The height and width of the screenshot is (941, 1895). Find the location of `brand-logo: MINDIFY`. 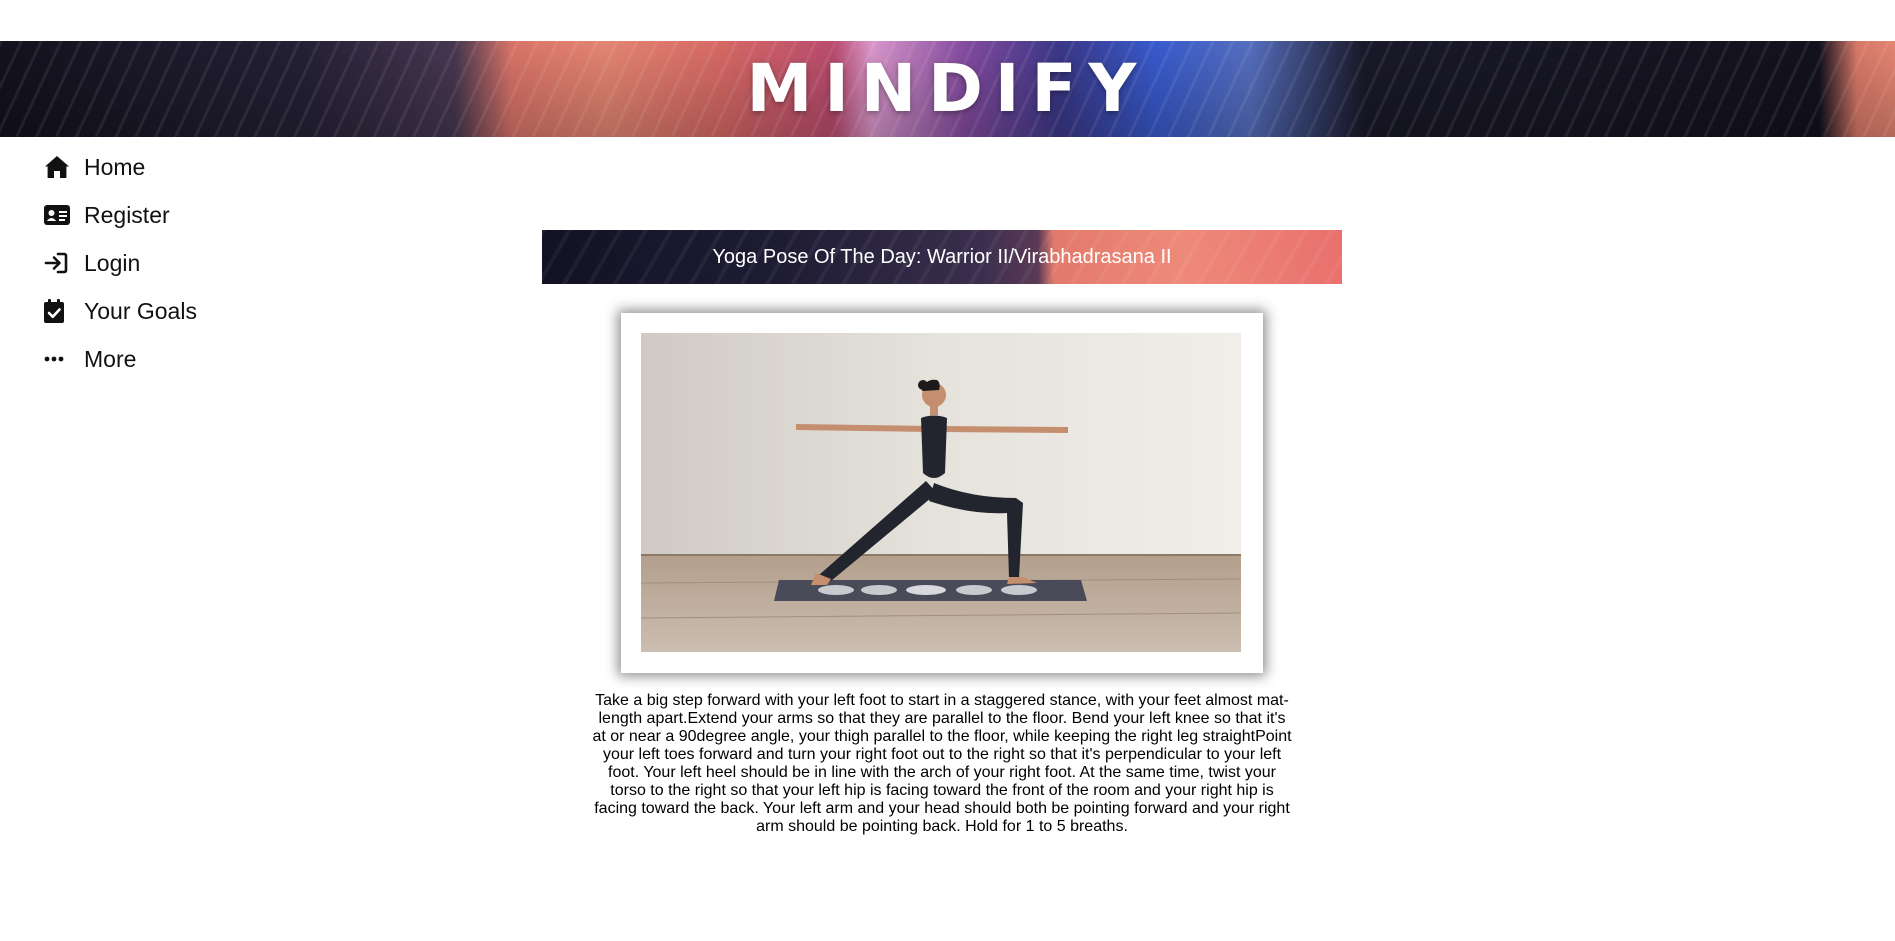

brand-logo: MINDIFY is located at coordinates (947, 89).